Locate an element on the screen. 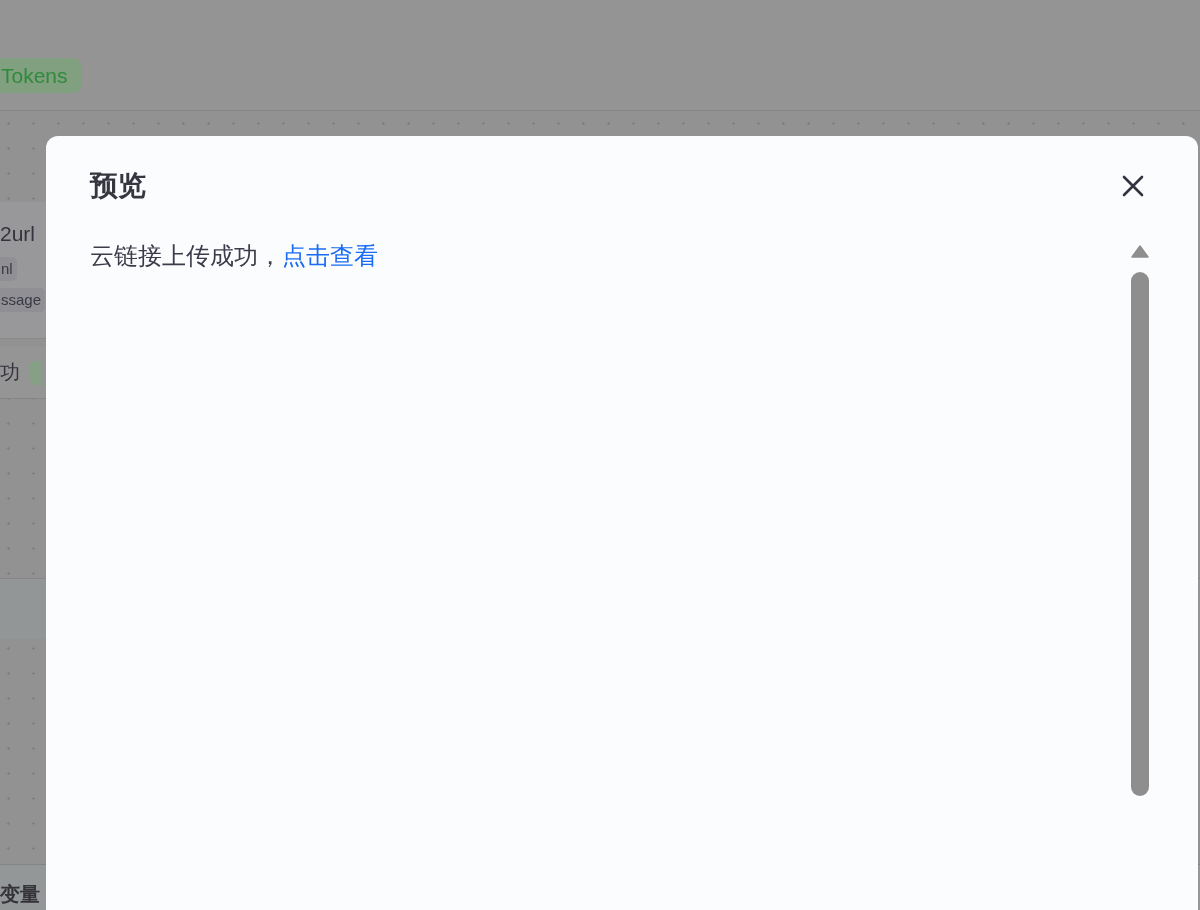 This screenshot has height=910, width=1200. view-link: 点击查看 is located at coordinates (330, 255).